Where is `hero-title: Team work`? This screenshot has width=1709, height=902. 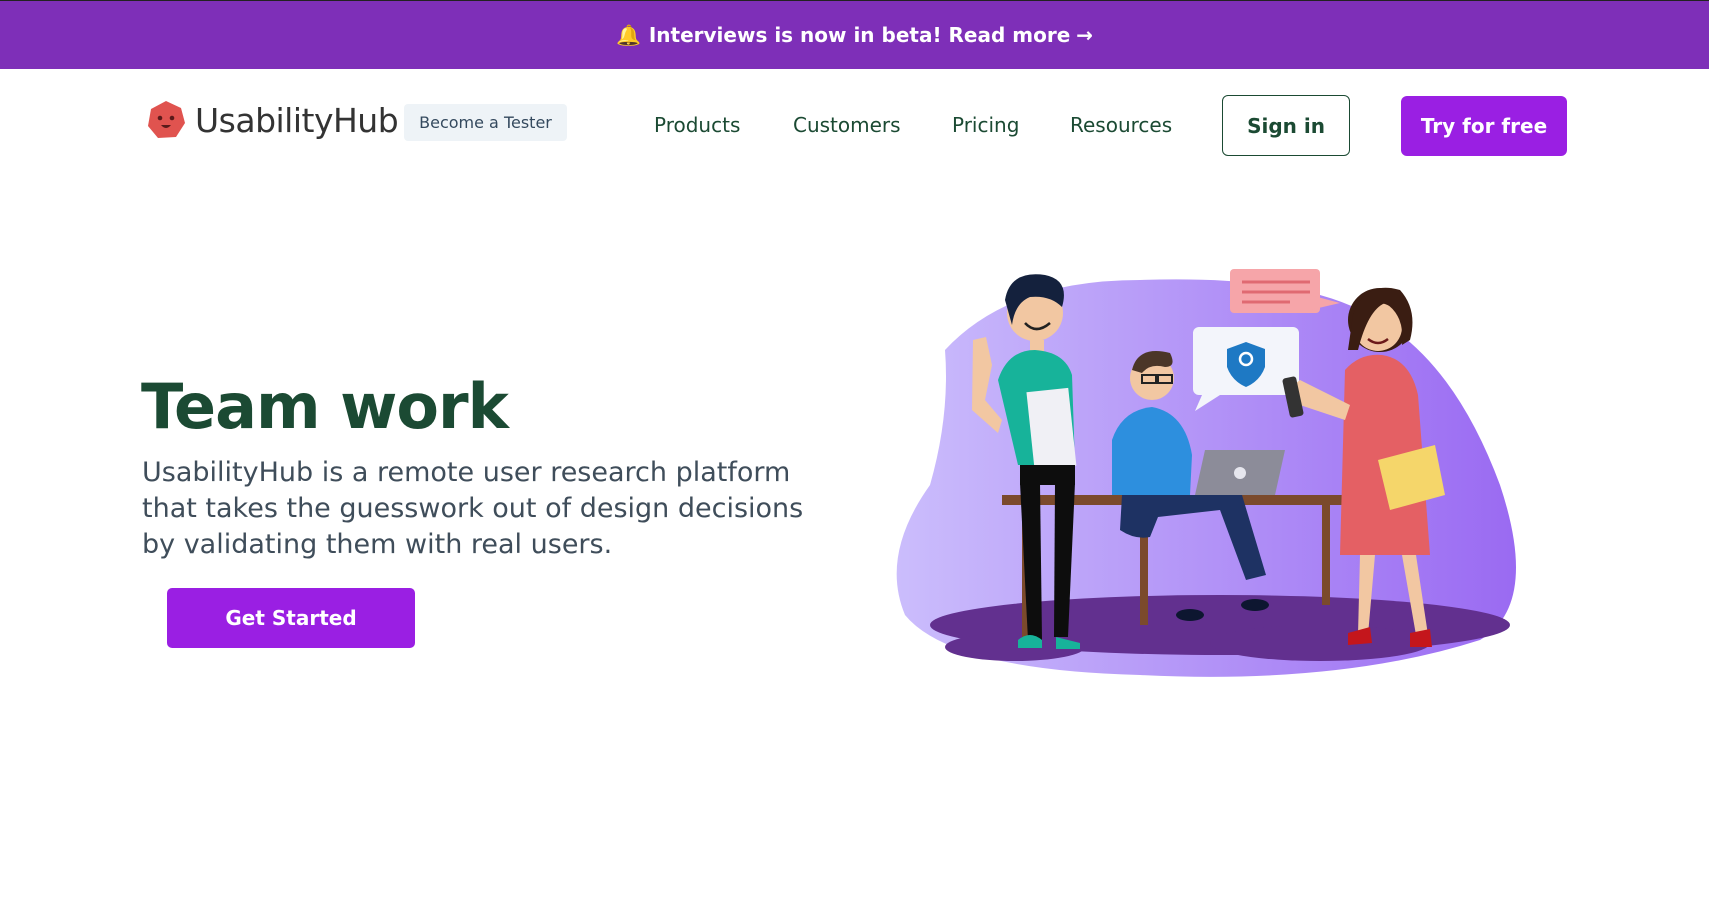
hero-title: Team work is located at coordinates (325, 406).